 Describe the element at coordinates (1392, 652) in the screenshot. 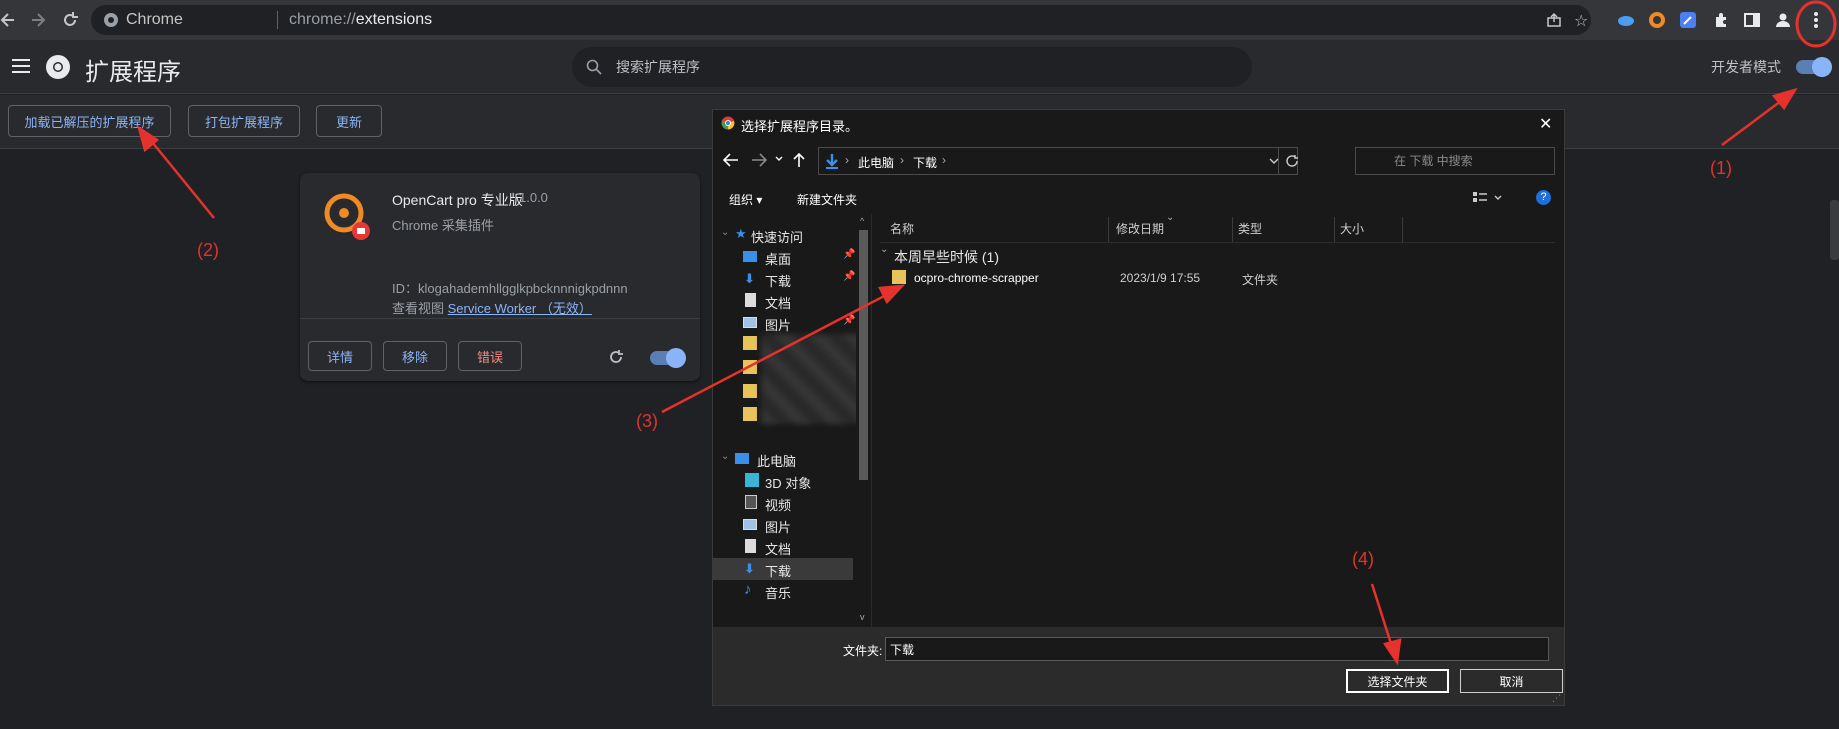

I see `arrow-4-head` at that location.